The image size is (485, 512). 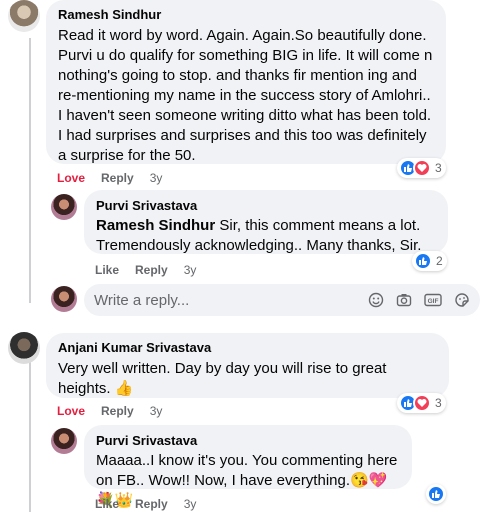 What do you see at coordinates (246, 14) in the screenshot?
I see `comment-author: Ramesh Sindhur` at bounding box center [246, 14].